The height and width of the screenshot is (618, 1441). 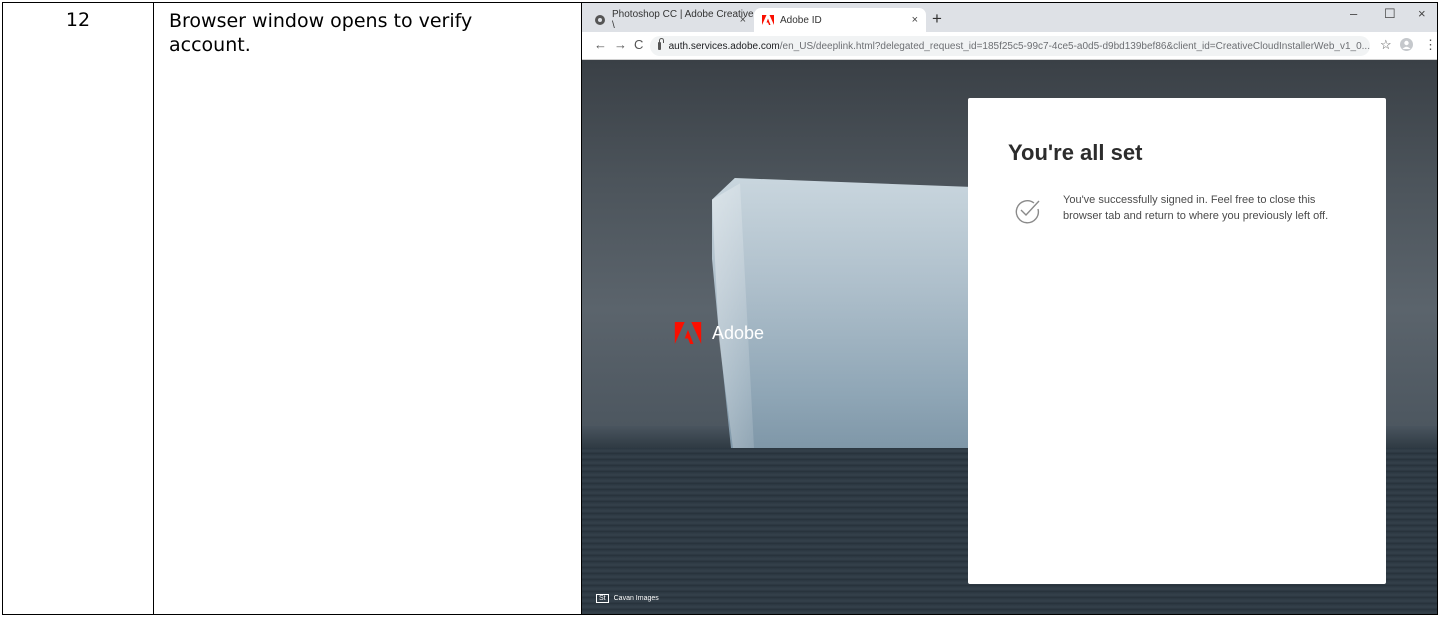 What do you see at coordinates (600, 20) in the screenshot?
I see `photoshop-favicon-icon` at bounding box center [600, 20].